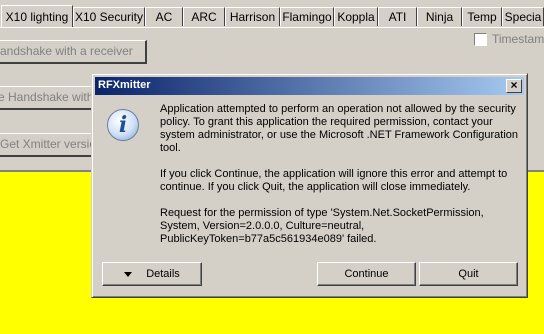  What do you see at coordinates (128, 274) in the screenshot?
I see `chevron-down-icon` at bounding box center [128, 274].